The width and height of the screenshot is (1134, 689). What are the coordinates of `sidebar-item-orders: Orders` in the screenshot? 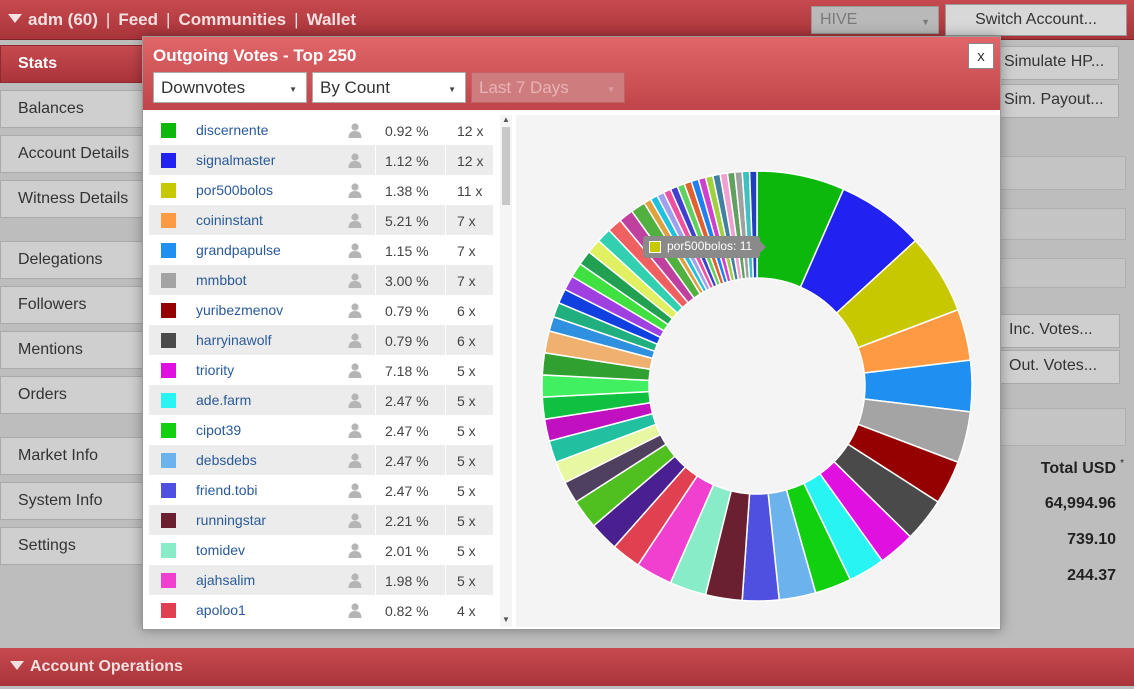 It's located at (75, 395).